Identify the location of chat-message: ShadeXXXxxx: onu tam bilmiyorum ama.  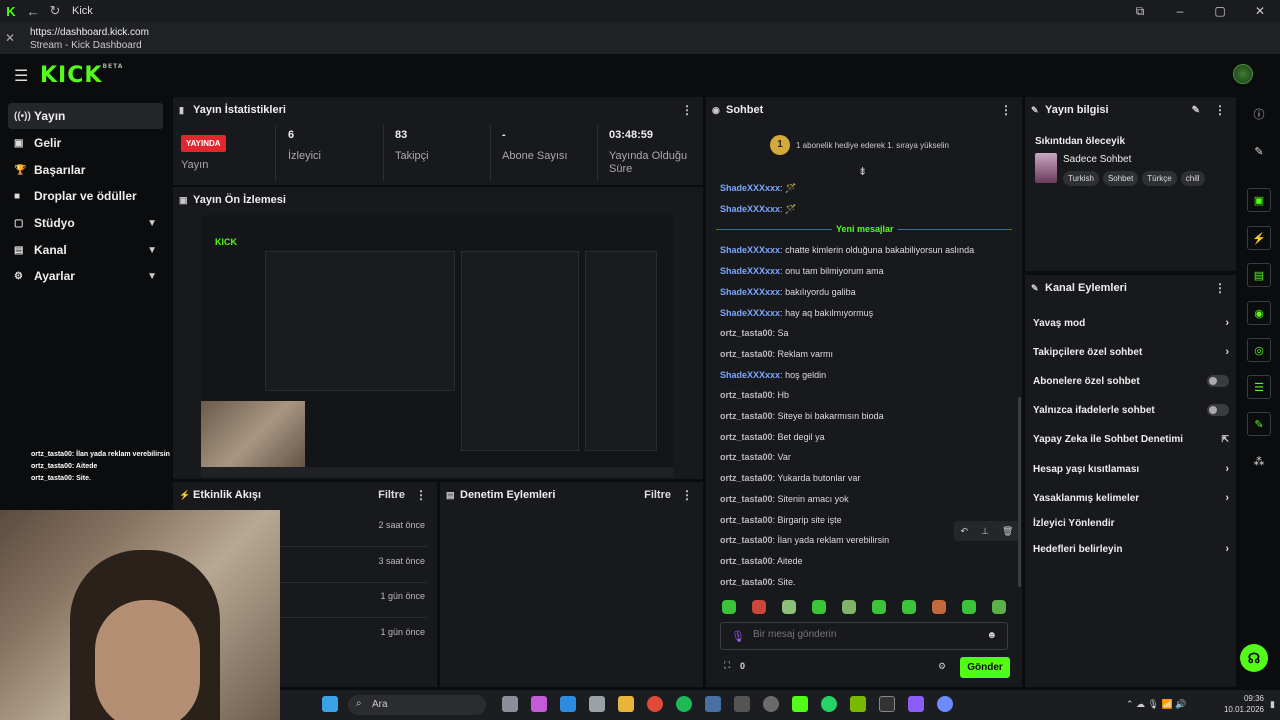
(802, 271).